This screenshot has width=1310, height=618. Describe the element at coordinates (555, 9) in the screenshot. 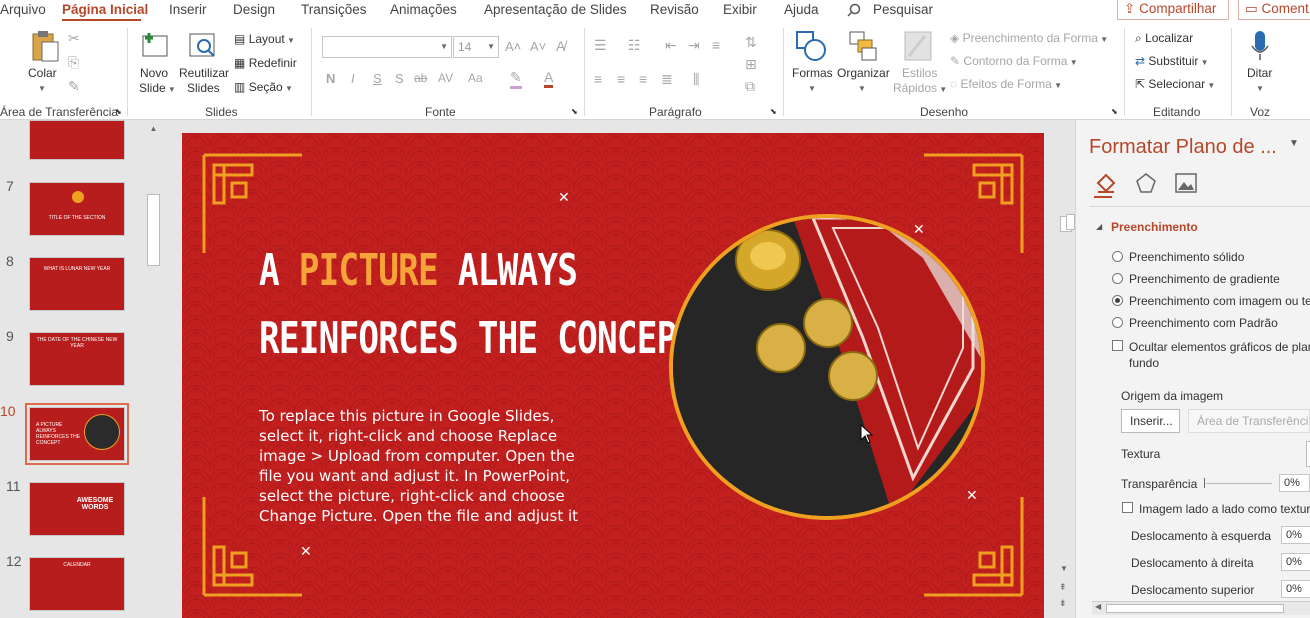

I see `tab-apresentacao: Apresentação de Slides` at that location.